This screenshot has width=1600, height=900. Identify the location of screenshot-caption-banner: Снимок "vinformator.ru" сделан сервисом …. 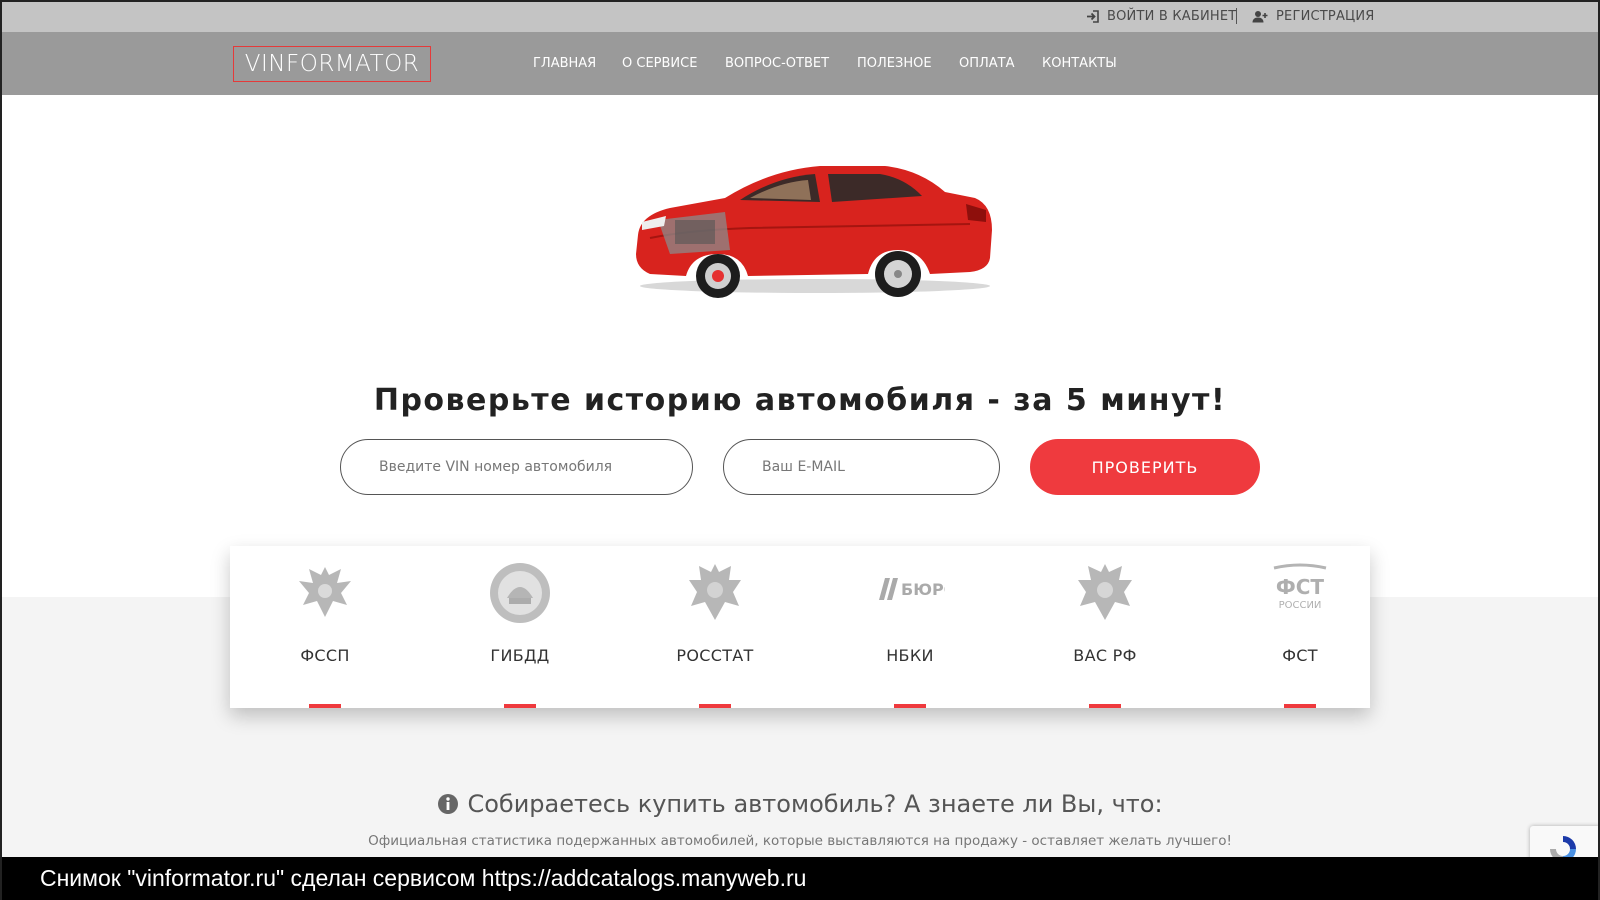
(800, 878).